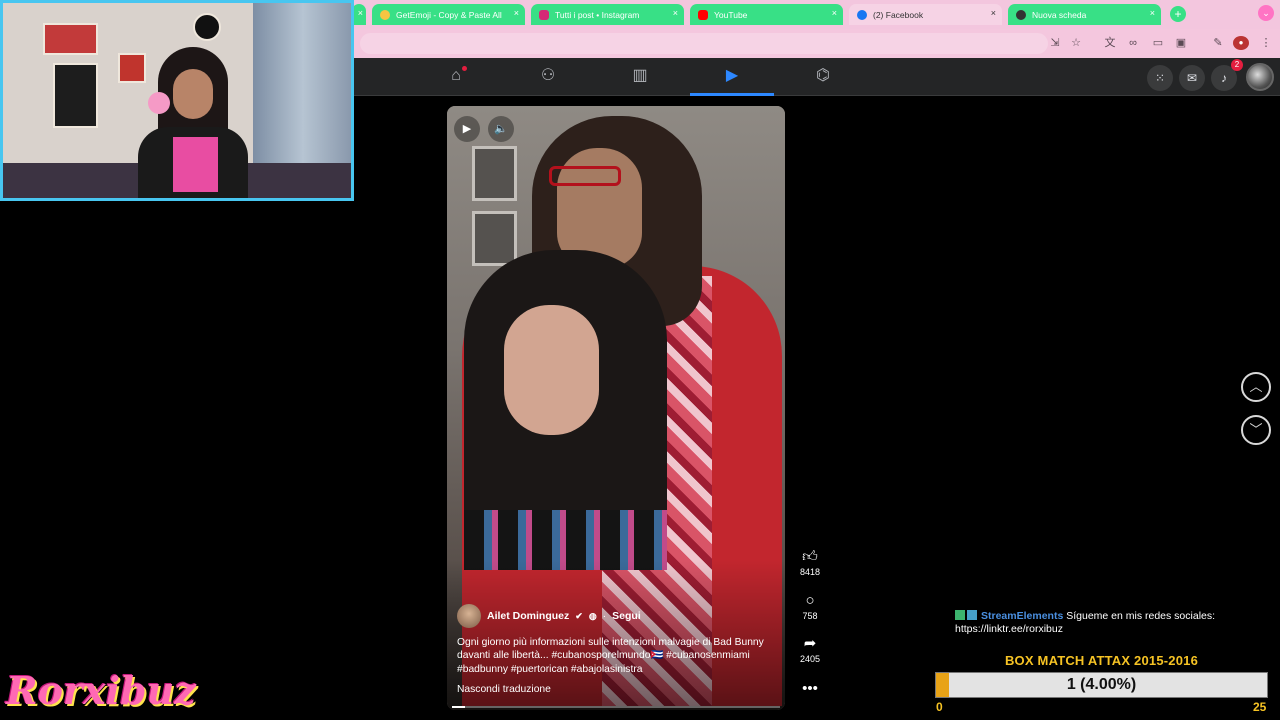 This screenshot has height=720, width=1280. I want to click on profile-icon: ●, so click(1241, 43).